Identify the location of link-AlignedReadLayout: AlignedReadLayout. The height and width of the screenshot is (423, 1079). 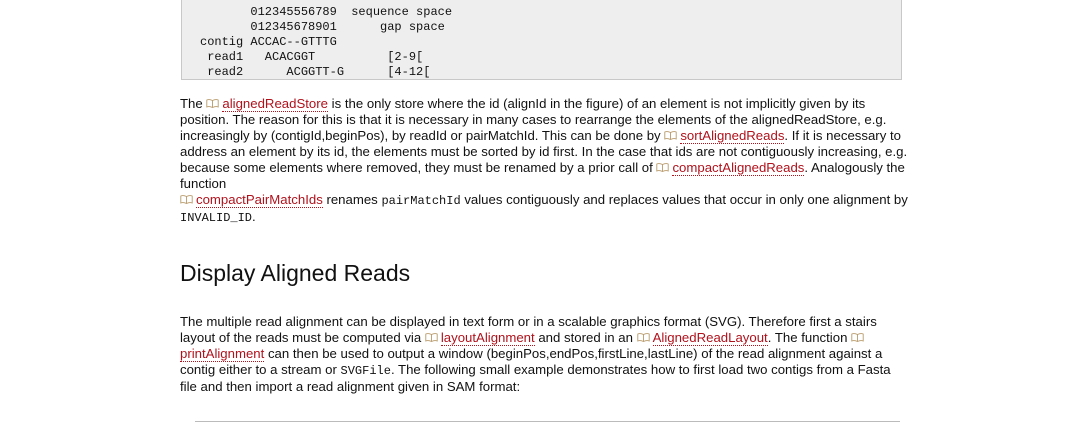
(710, 338).